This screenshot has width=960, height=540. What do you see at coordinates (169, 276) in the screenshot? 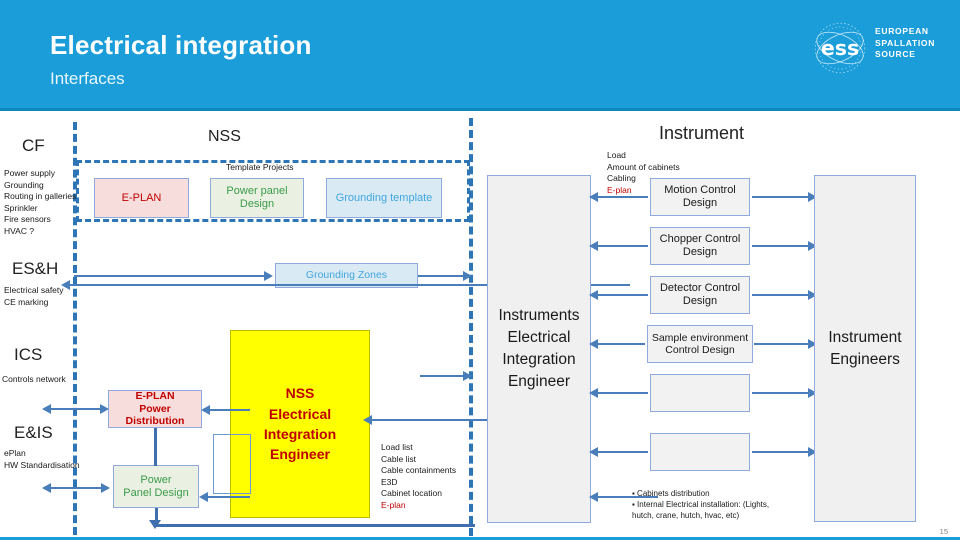
I see `connector-esh-to-grounding-zones` at bounding box center [169, 276].